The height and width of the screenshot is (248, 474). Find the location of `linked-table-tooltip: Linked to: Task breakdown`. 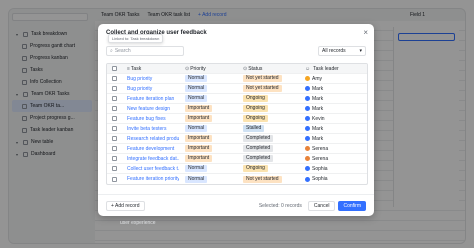

linked-table-tooltip: Linked to: Task breakdown is located at coordinates (136, 38).